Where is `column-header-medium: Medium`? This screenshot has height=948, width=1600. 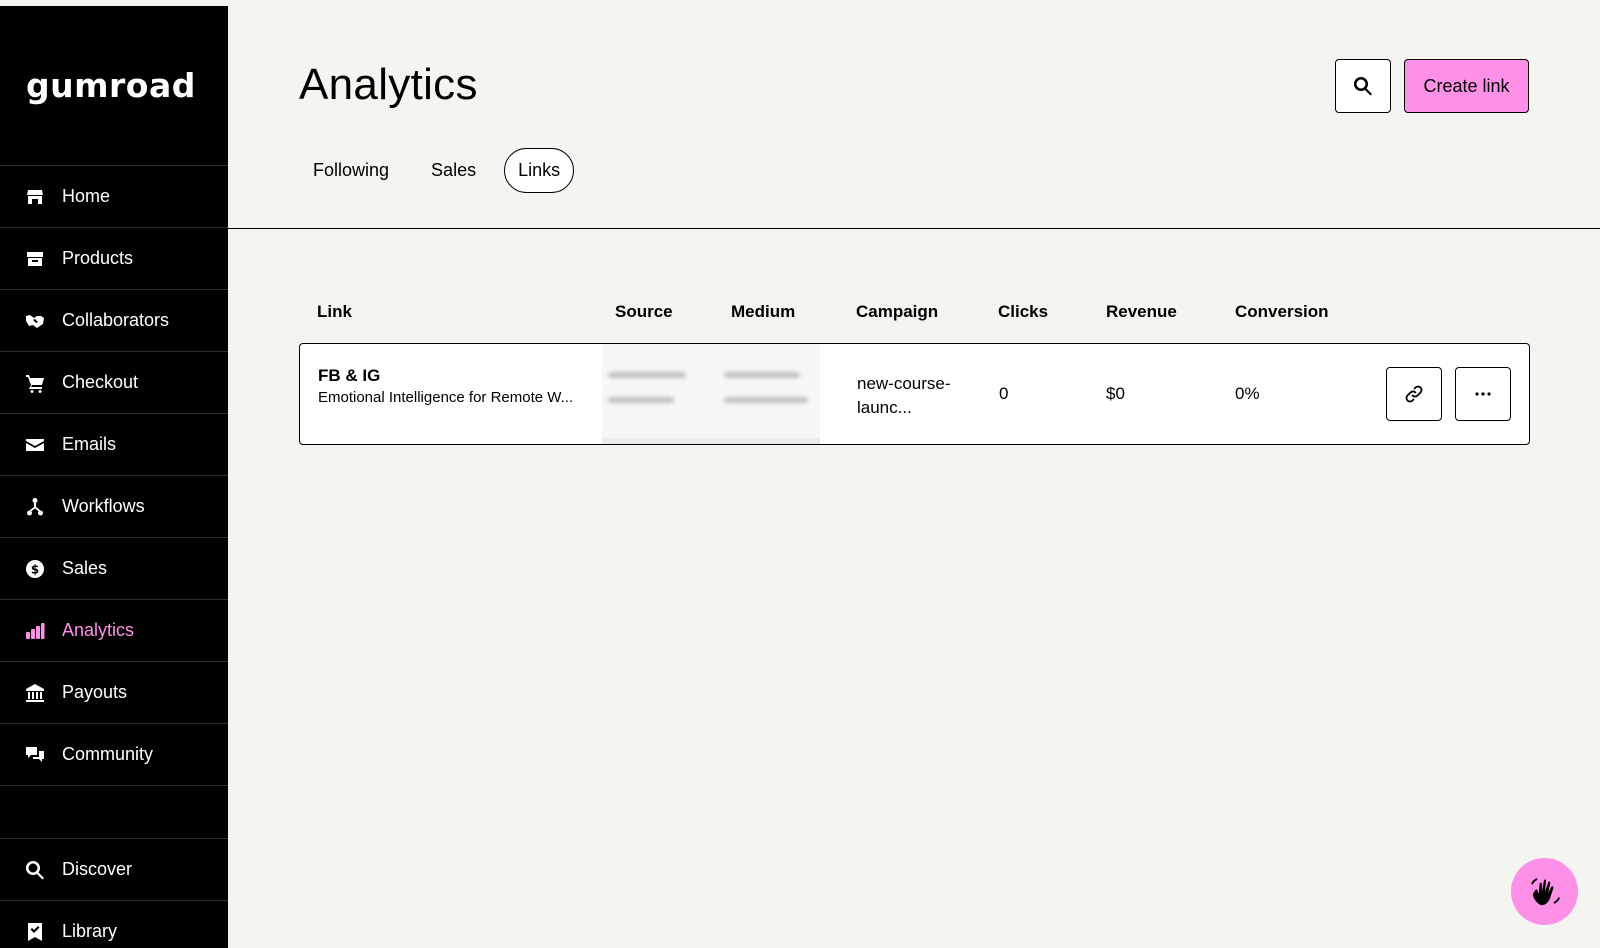 column-header-medium: Medium is located at coordinates (763, 312).